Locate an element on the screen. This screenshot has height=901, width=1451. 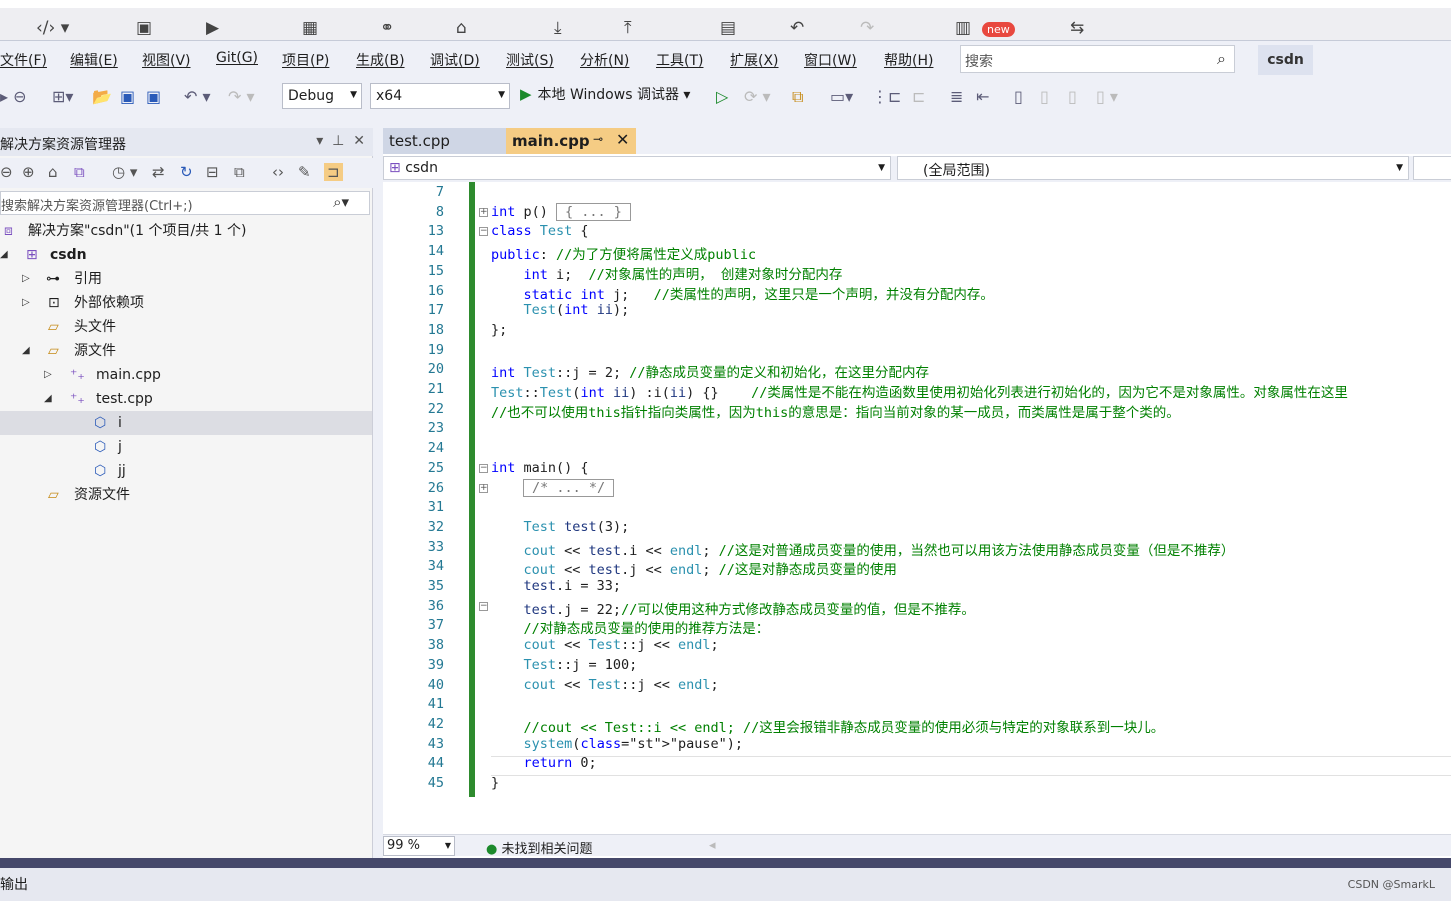
issues-indicator: ● 未找到相关问题 is located at coordinates (539, 847).